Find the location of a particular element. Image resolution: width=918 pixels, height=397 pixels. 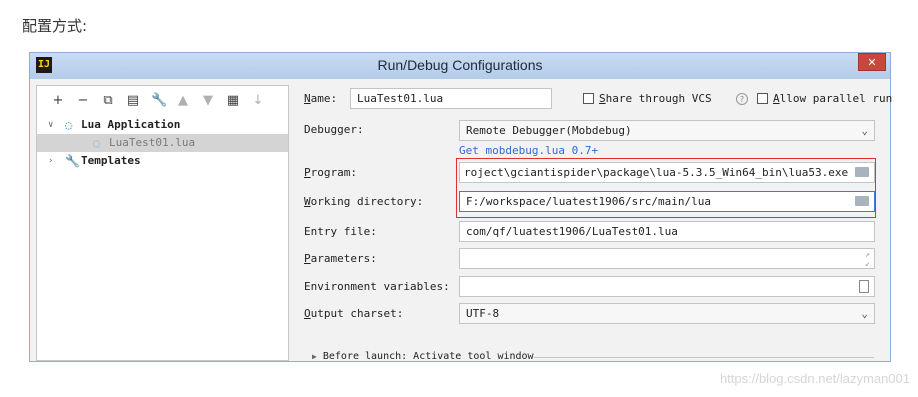

chevron-down-icon: ∨ is located at coordinates (50, 125).